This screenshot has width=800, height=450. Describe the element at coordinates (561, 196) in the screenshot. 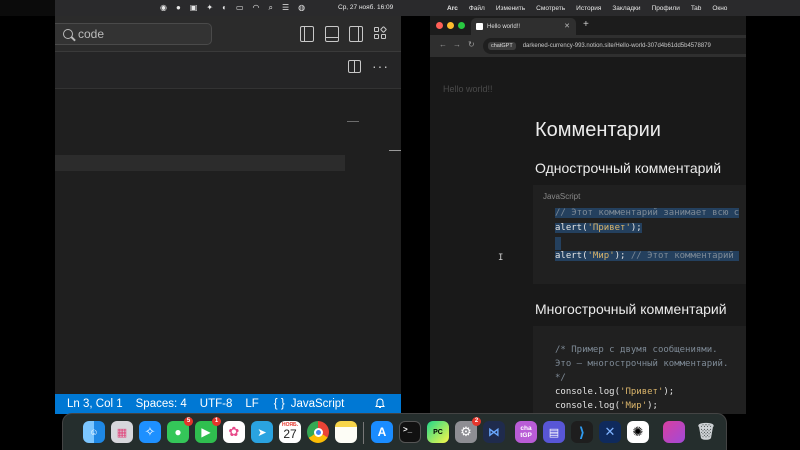

I see `code-language-label: JavaScript` at that location.